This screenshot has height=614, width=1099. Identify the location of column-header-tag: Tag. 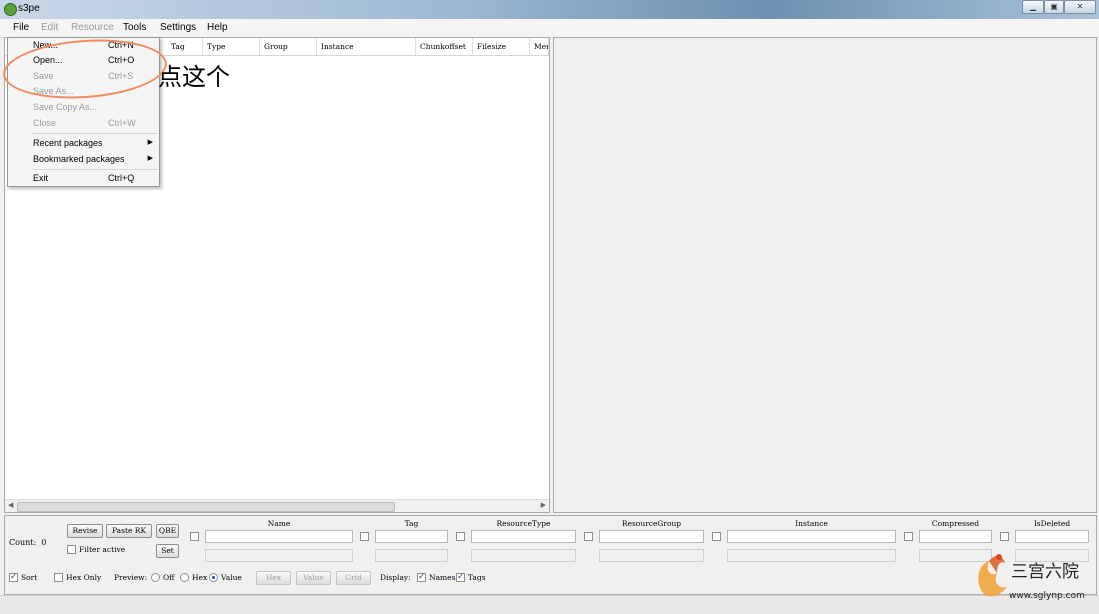
(185, 46).